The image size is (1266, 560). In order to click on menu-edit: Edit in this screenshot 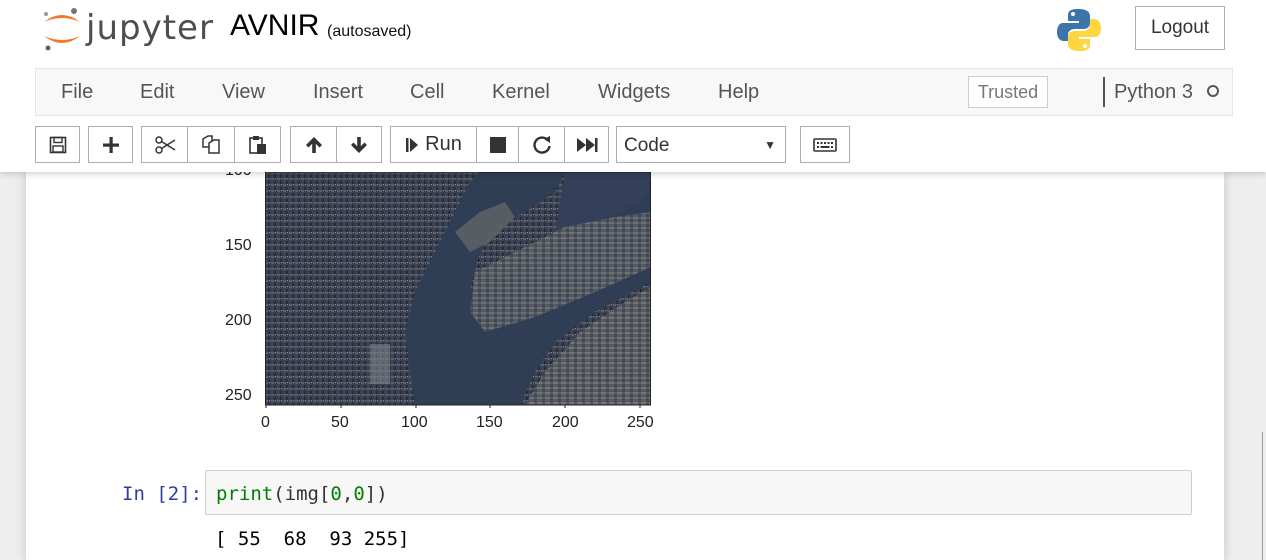, I will do `click(157, 92)`.